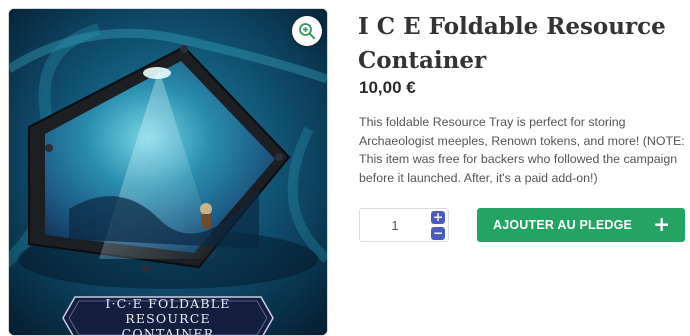 The height and width of the screenshot is (336, 690). What do you see at coordinates (661, 224) in the screenshot?
I see `plus-icon: +` at bounding box center [661, 224].